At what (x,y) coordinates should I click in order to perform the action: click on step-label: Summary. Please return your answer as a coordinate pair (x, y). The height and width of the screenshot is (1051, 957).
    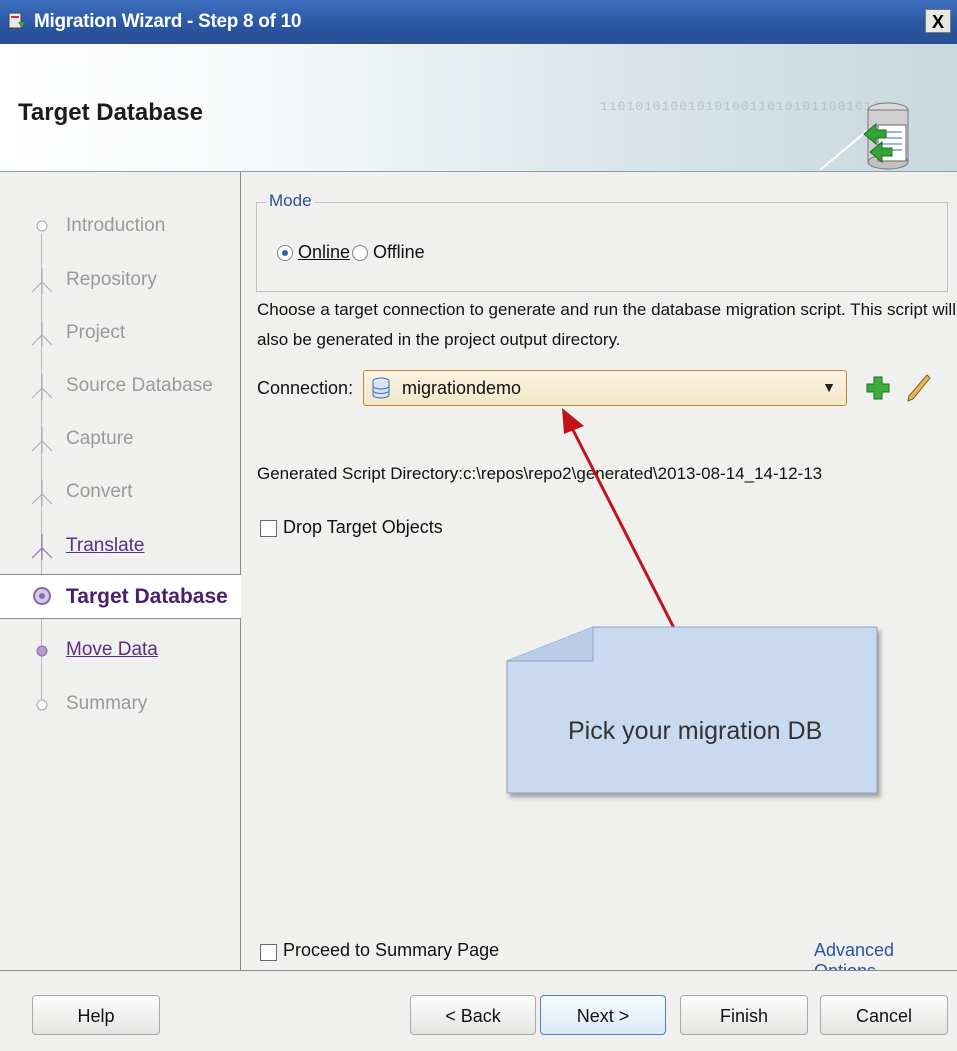
    Looking at the image, I should click on (107, 703).